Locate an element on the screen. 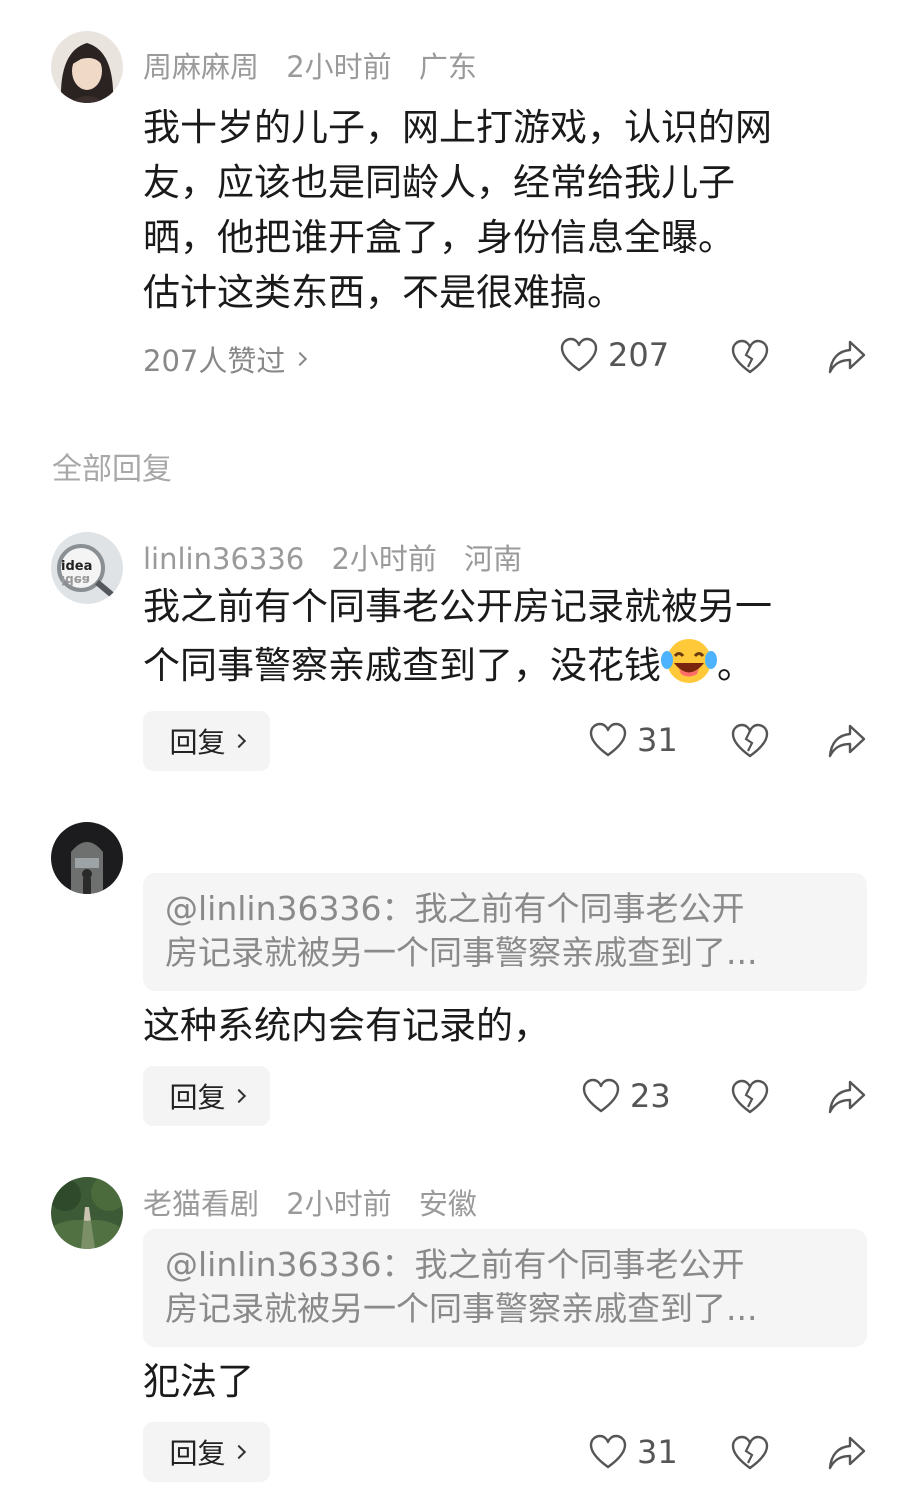 This screenshot has height=1489, width=918. laughing-tears-emoji is located at coordinates (689, 661).